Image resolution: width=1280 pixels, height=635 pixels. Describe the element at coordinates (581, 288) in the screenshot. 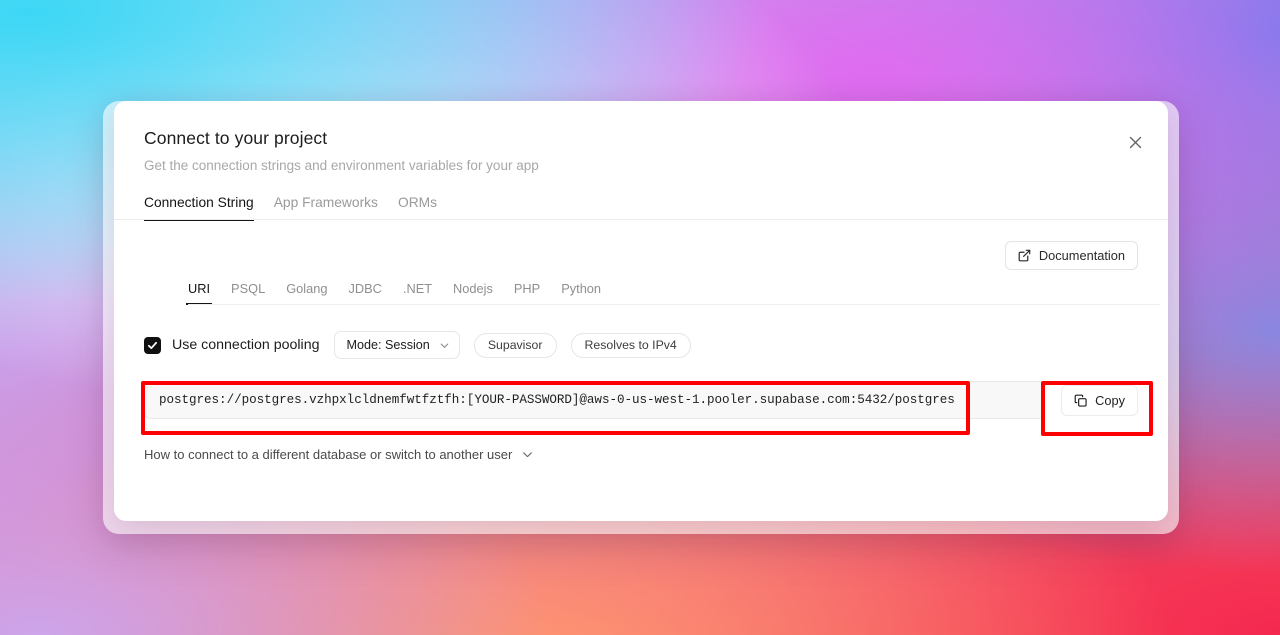

I see `subtab-python: Python` at that location.